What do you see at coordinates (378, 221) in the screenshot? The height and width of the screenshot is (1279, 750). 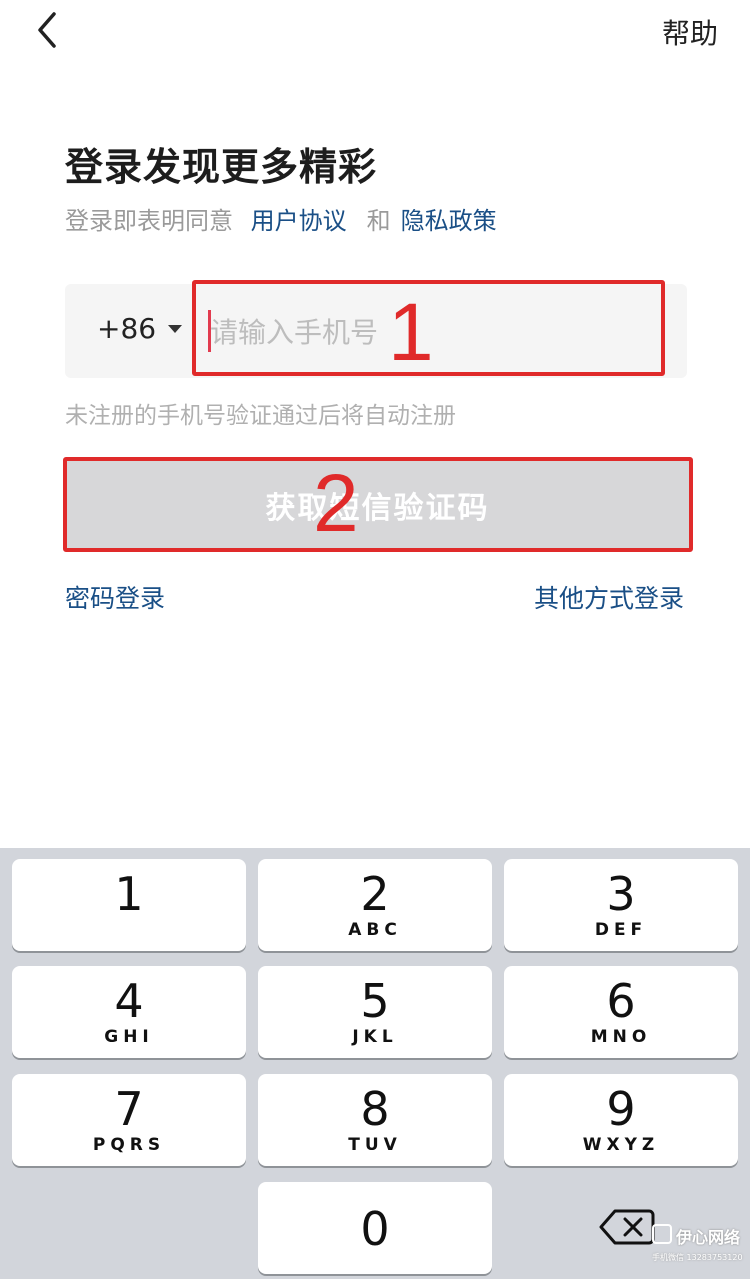 I see `agreement-and: 和` at bounding box center [378, 221].